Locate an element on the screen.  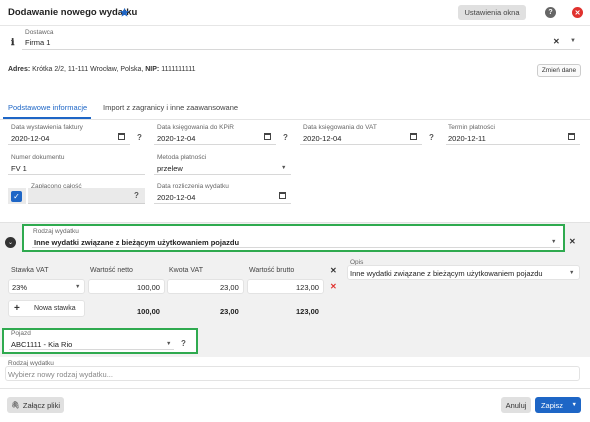
payment-method-value: przelew is located at coordinates (170, 168).